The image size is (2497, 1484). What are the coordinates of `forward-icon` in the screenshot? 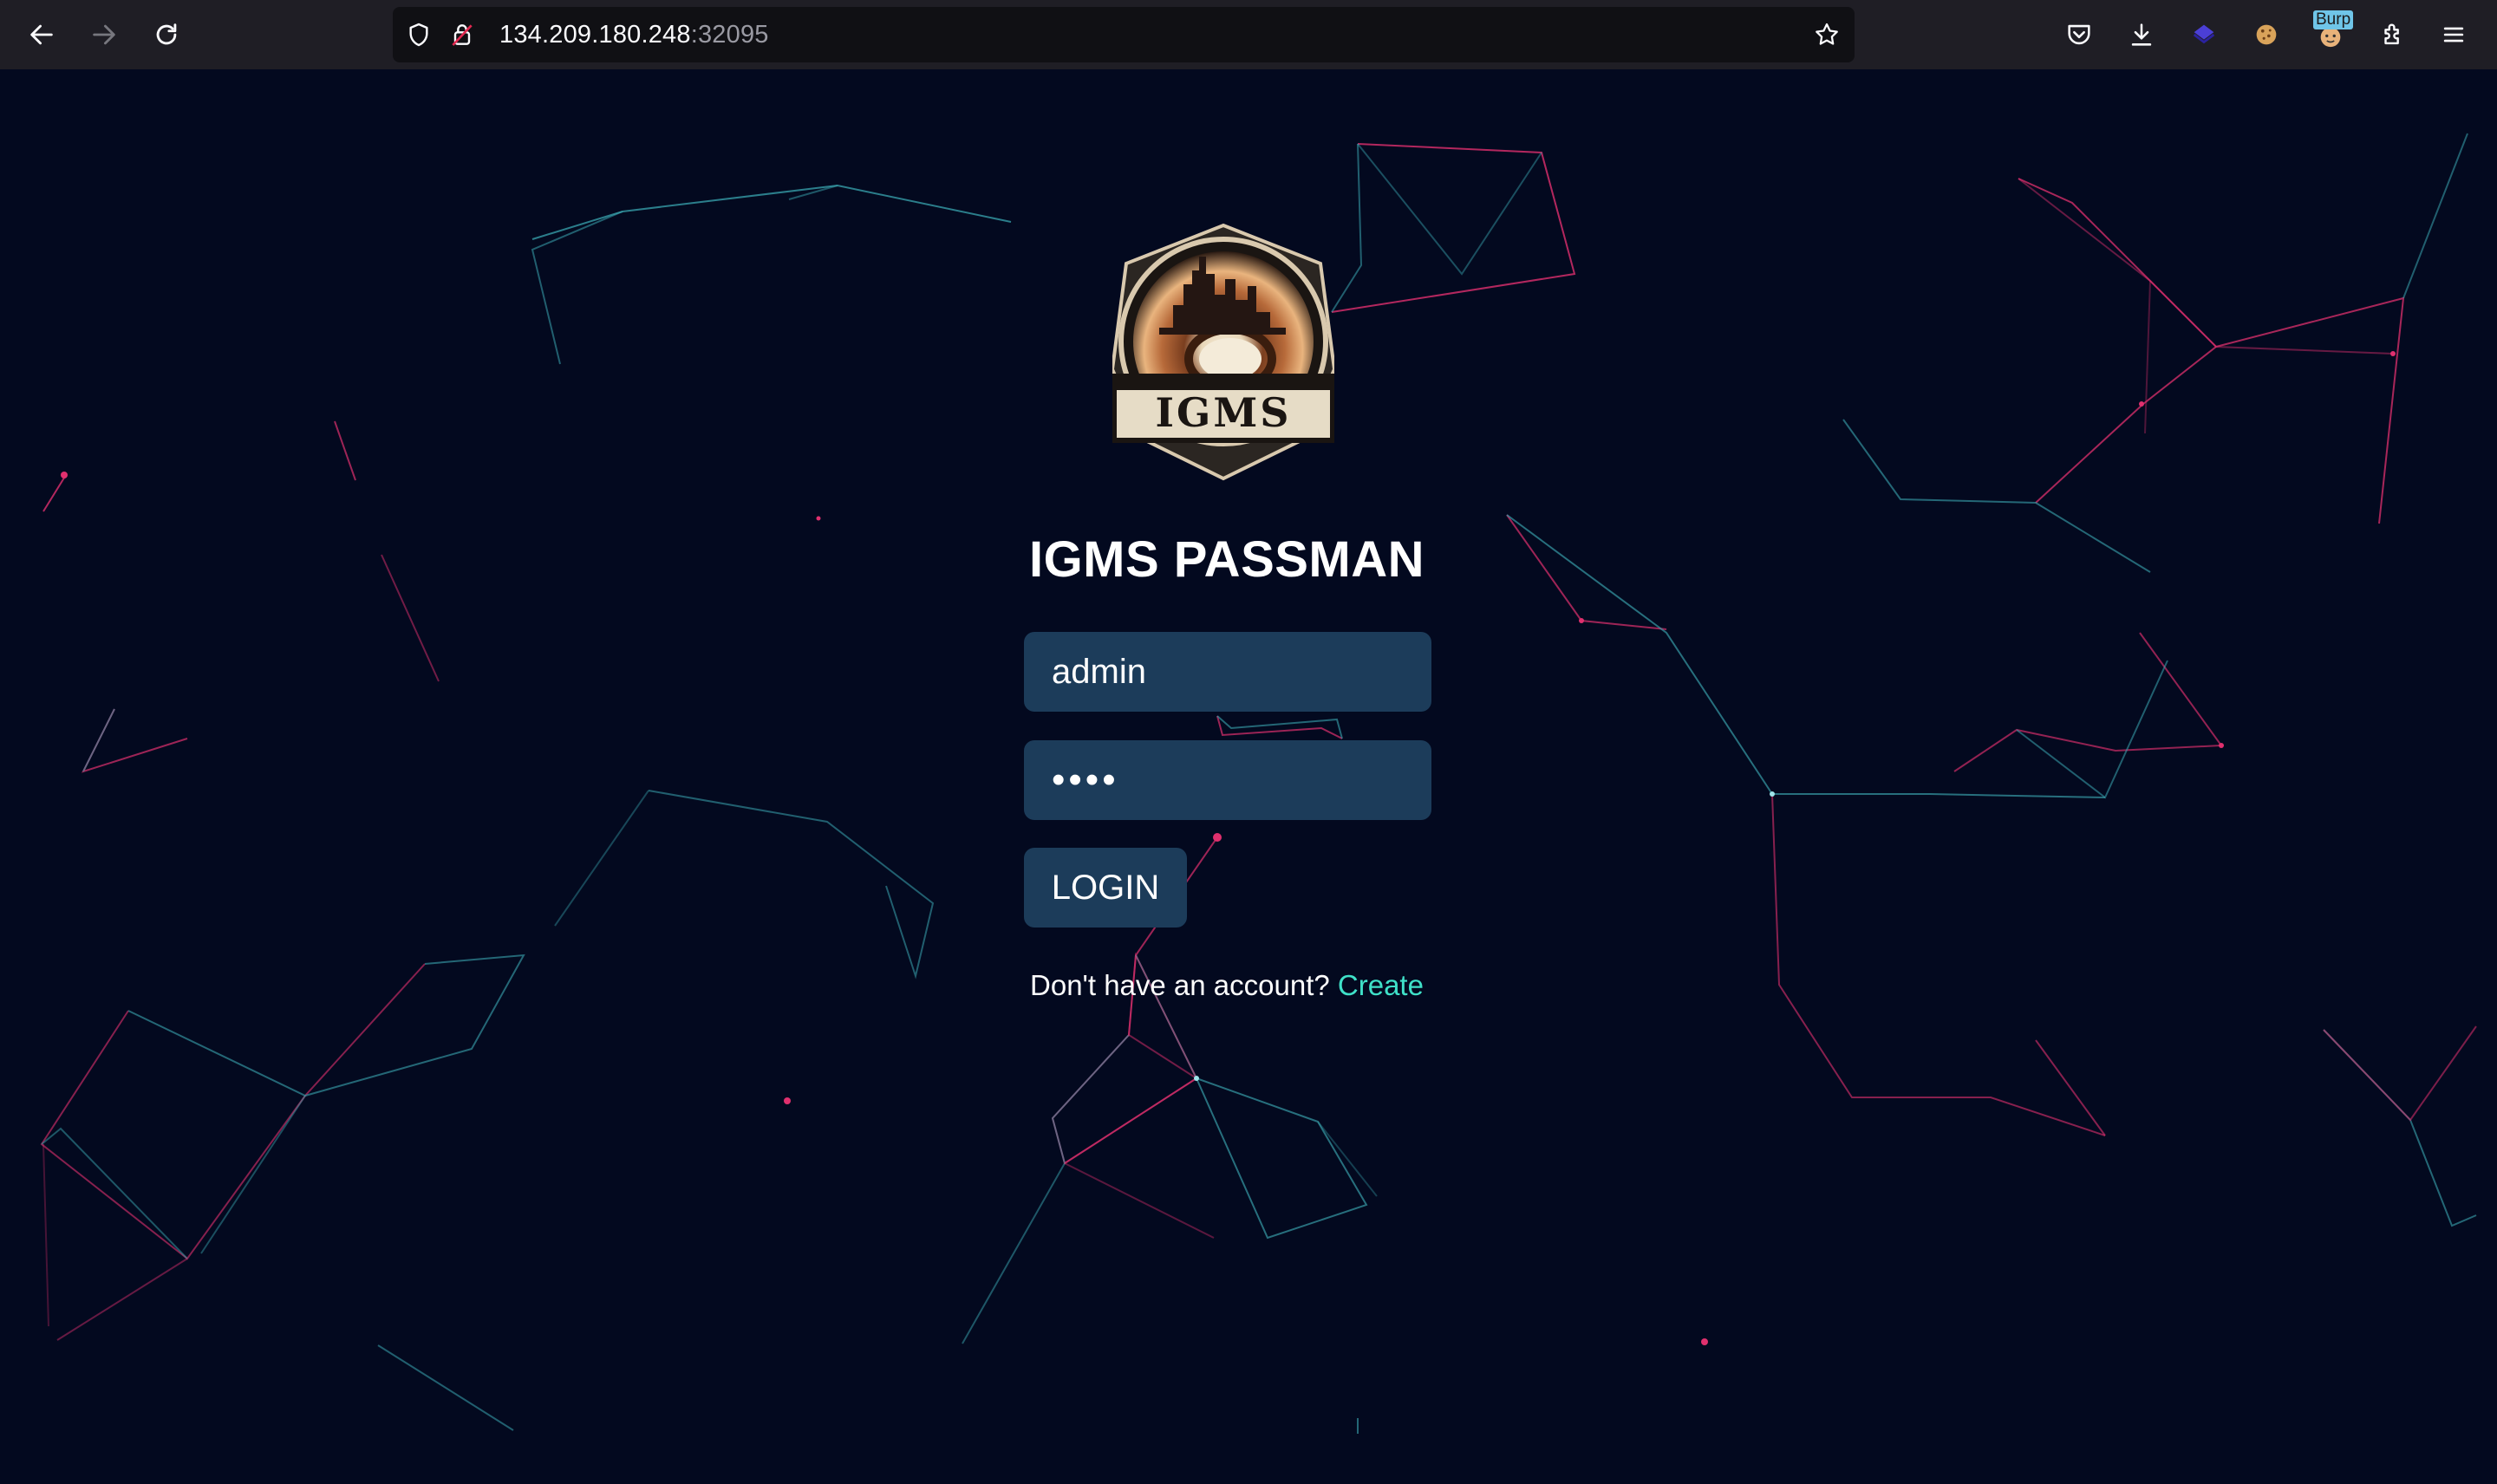 It's located at (104, 34).